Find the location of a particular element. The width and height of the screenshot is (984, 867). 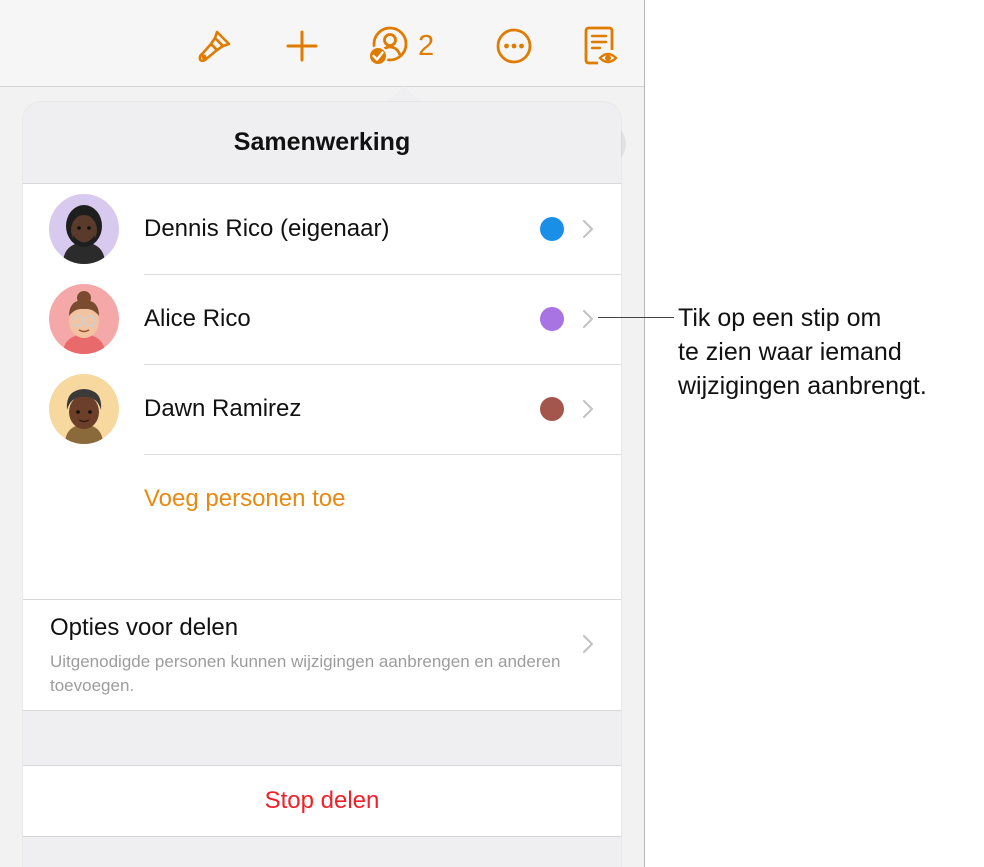

add-people-button: Voeg personen toe is located at coordinates (245, 499).